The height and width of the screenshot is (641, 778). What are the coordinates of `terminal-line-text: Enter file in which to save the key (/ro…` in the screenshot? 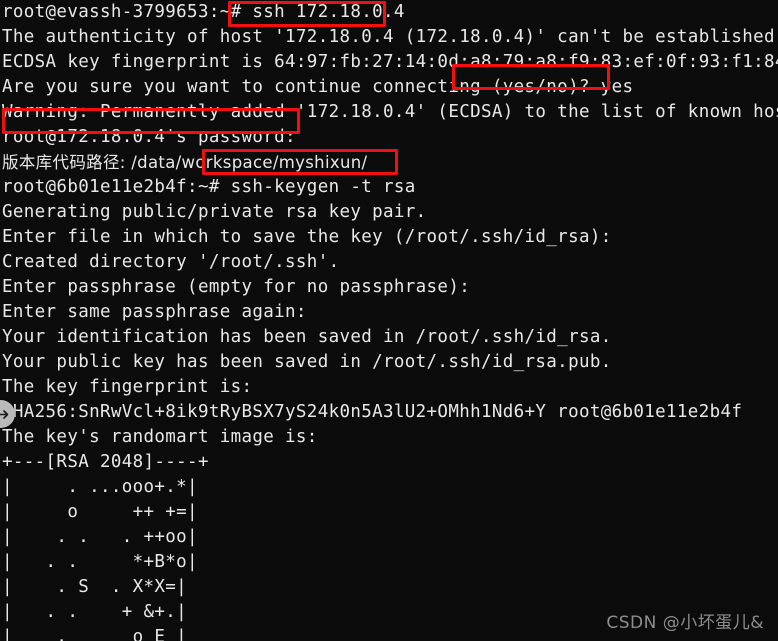 It's located at (307, 237).